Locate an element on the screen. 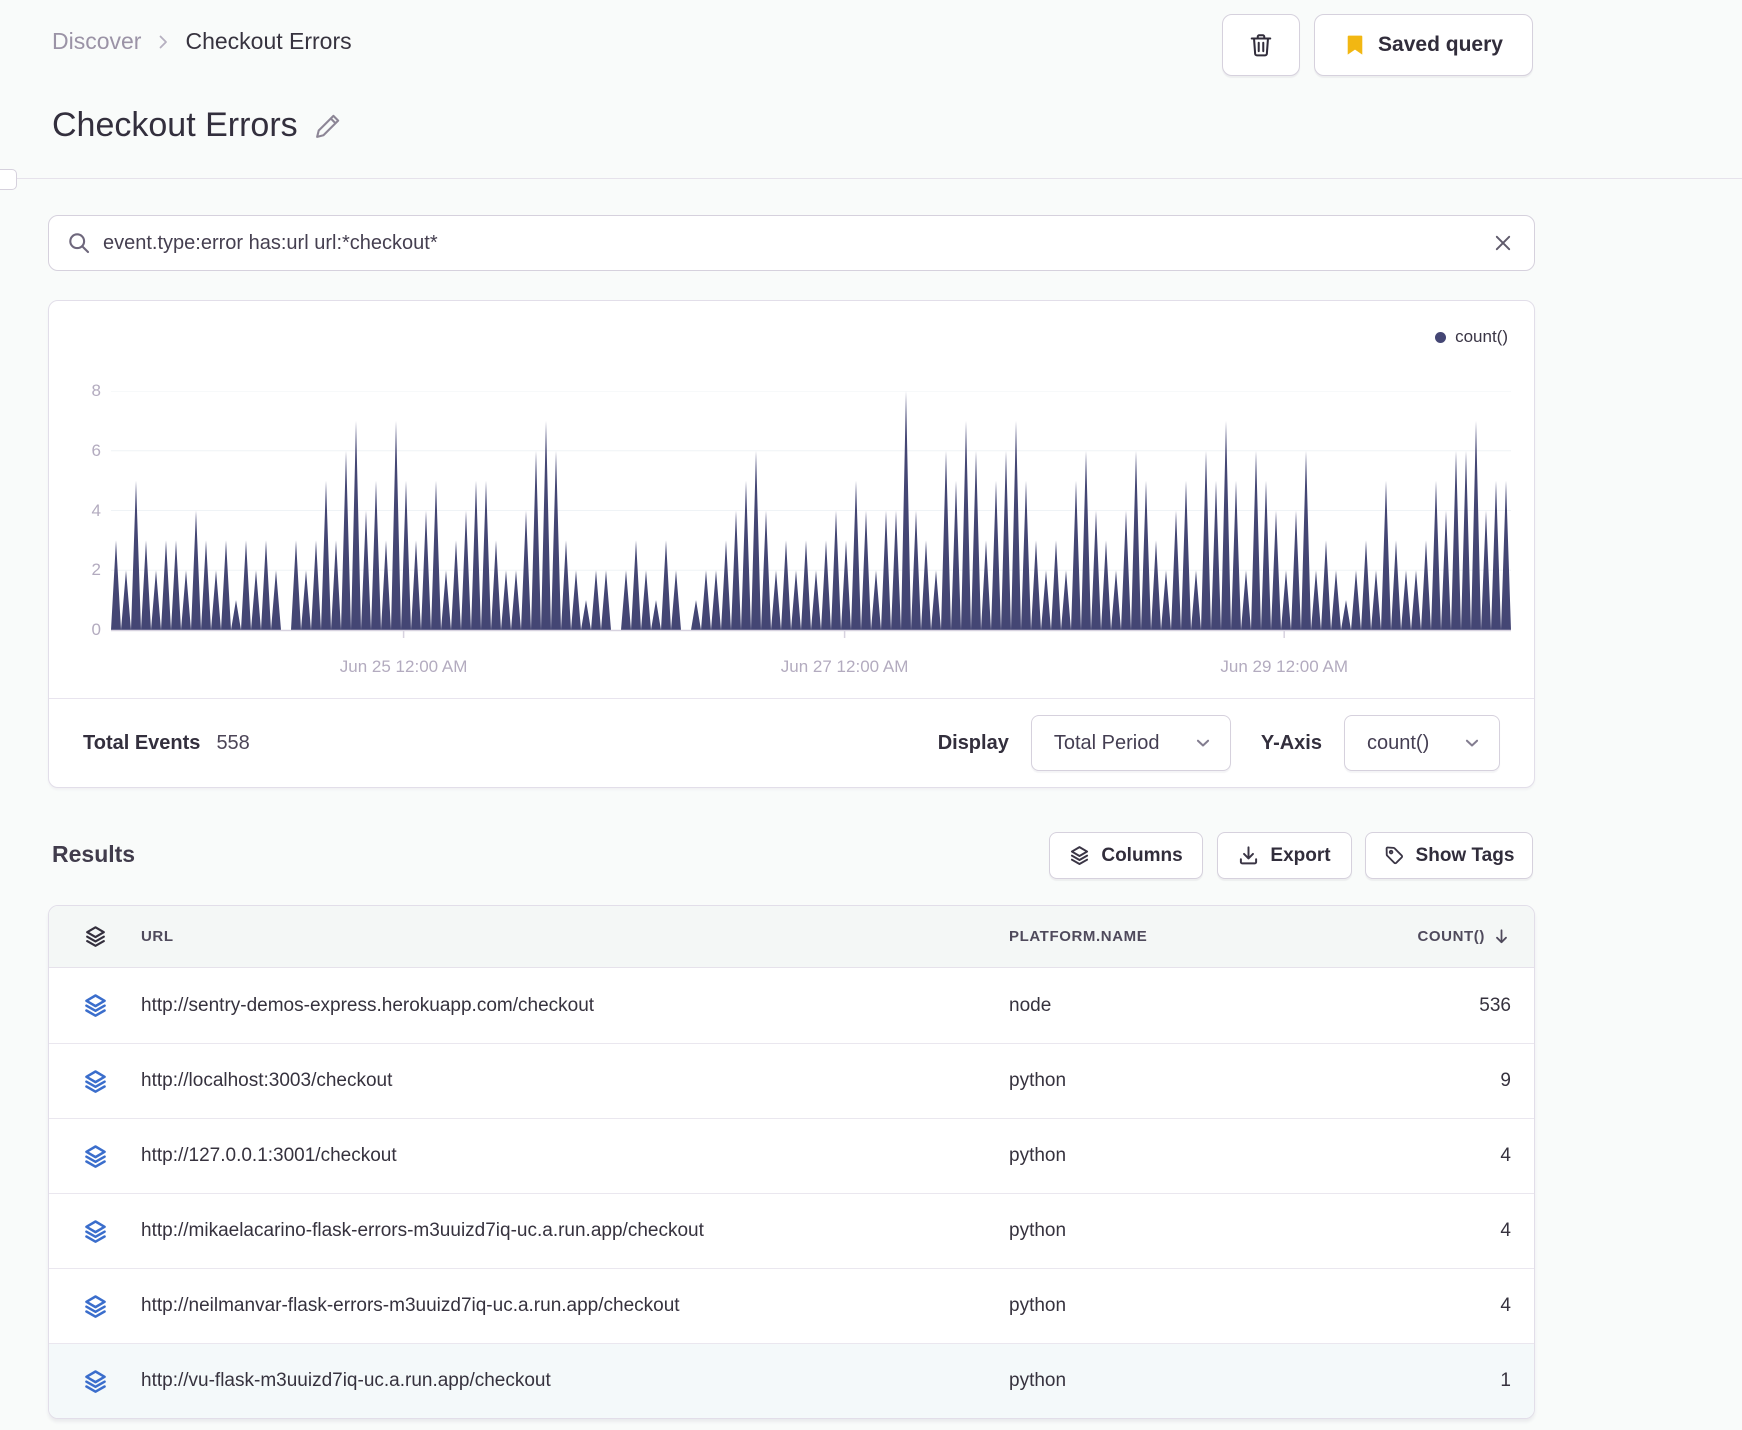 This screenshot has width=1742, height=1430. download-icon is located at coordinates (1248, 855).